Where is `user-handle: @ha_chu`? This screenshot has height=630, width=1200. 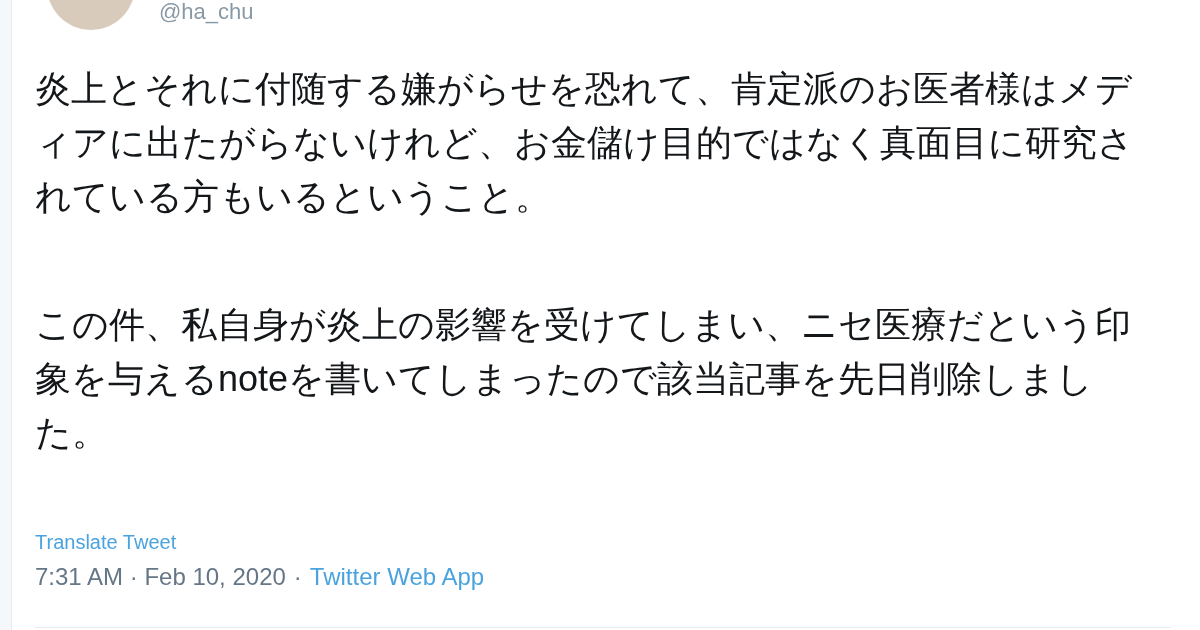
user-handle: @ha_chu is located at coordinates (206, 12).